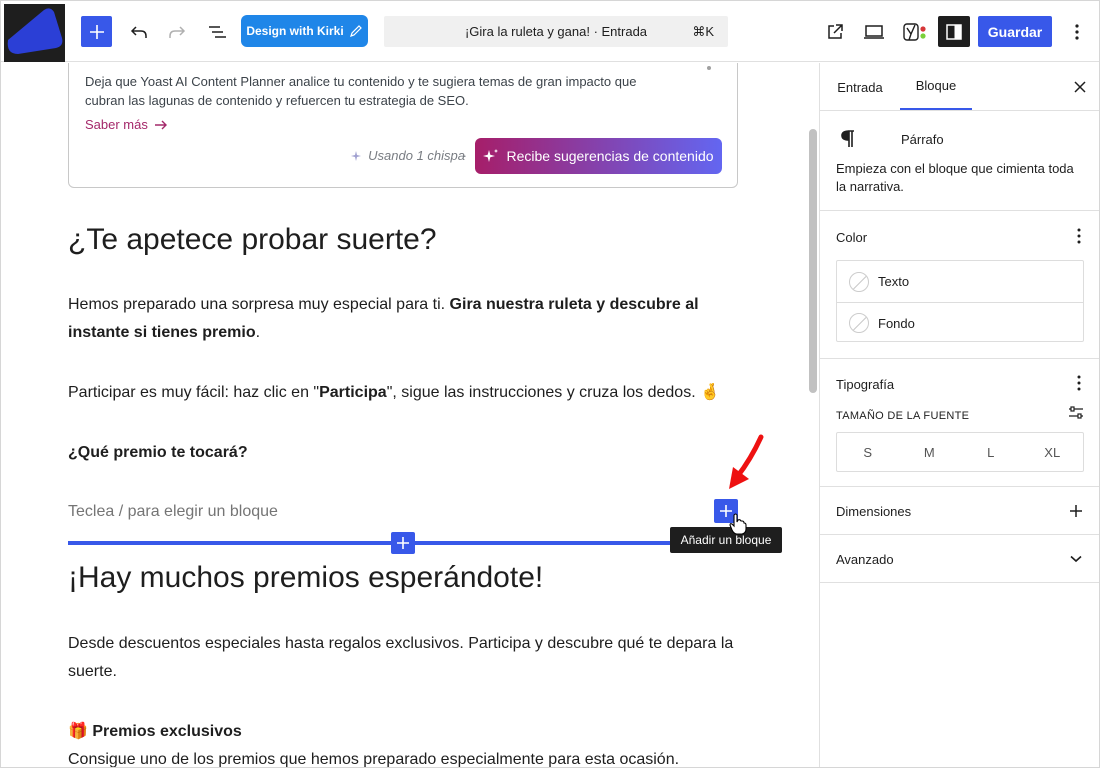 The width and height of the screenshot is (1100, 768). Describe the element at coordinates (403, 453) in the screenshot. I see `paragraph-which-prize: ¿Qué premio te tocará?` at that location.